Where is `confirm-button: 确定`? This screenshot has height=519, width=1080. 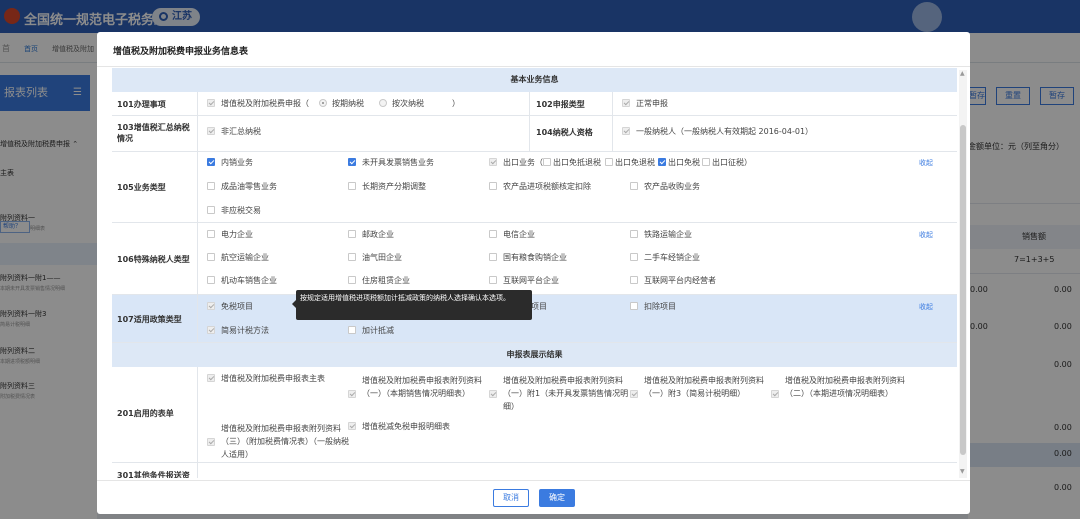 confirm-button: 确定 is located at coordinates (557, 498).